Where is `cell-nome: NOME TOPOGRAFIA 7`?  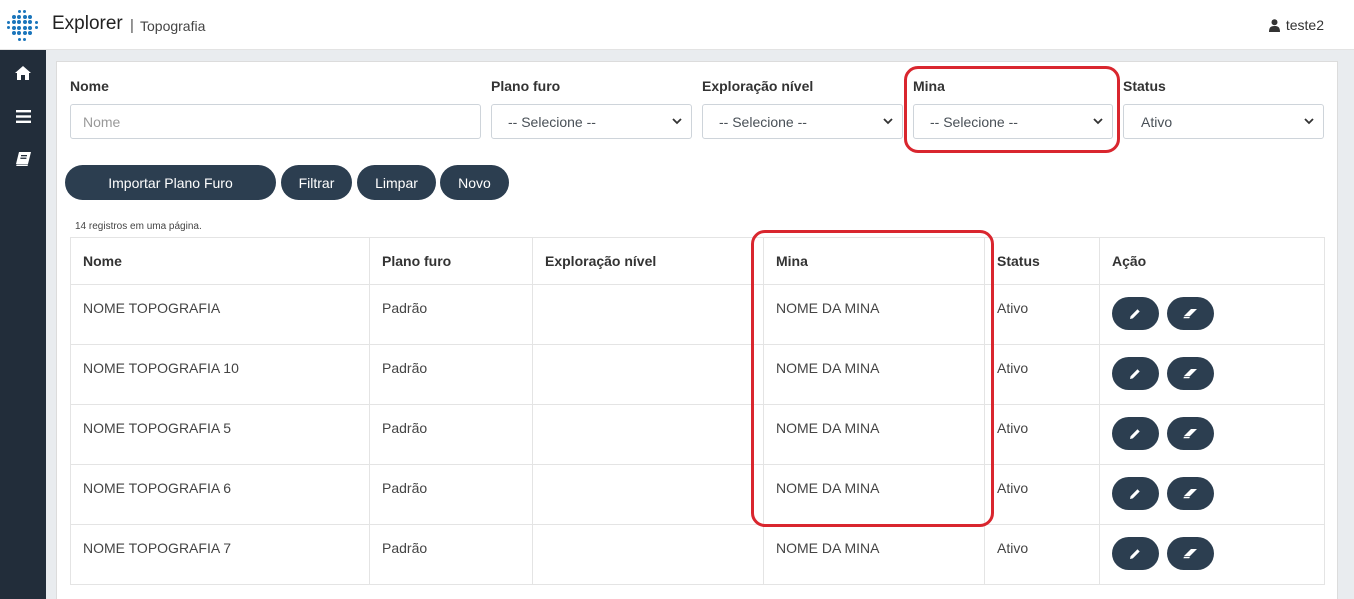
cell-nome: NOME TOPOGRAFIA 7 is located at coordinates (220, 554).